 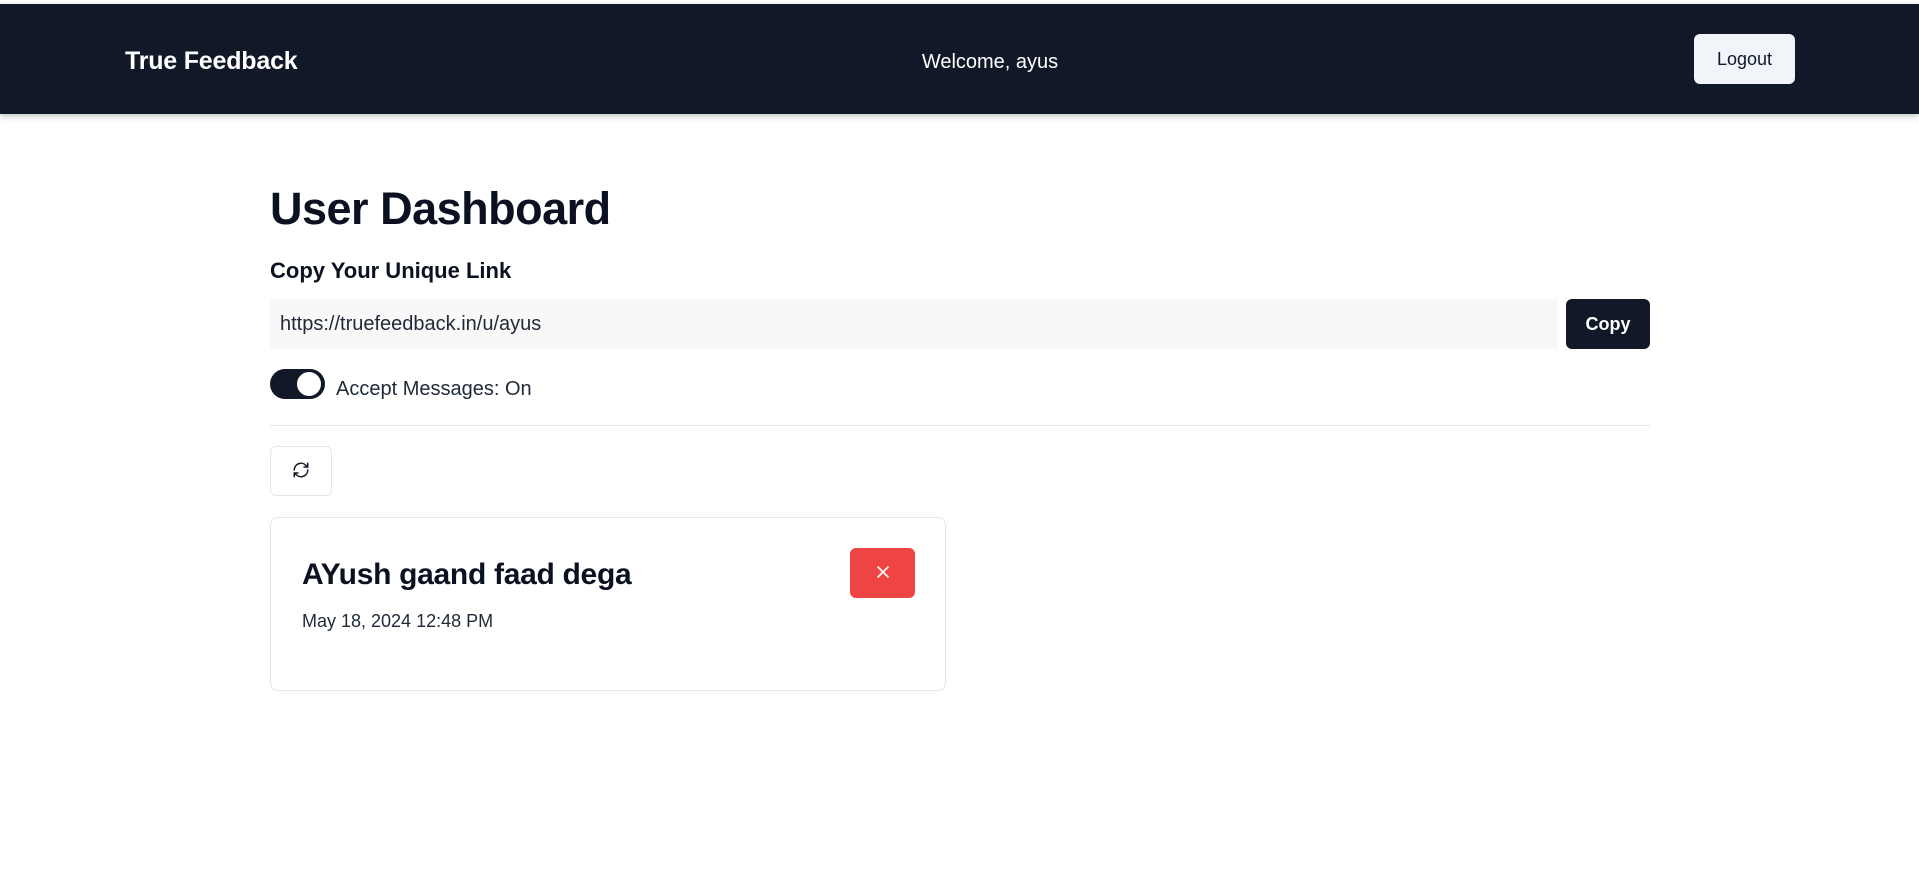 What do you see at coordinates (398, 621) in the screenshot?
I see `message-date: May 18, 2024 12:48 PM` at bounding box center [398, 621].